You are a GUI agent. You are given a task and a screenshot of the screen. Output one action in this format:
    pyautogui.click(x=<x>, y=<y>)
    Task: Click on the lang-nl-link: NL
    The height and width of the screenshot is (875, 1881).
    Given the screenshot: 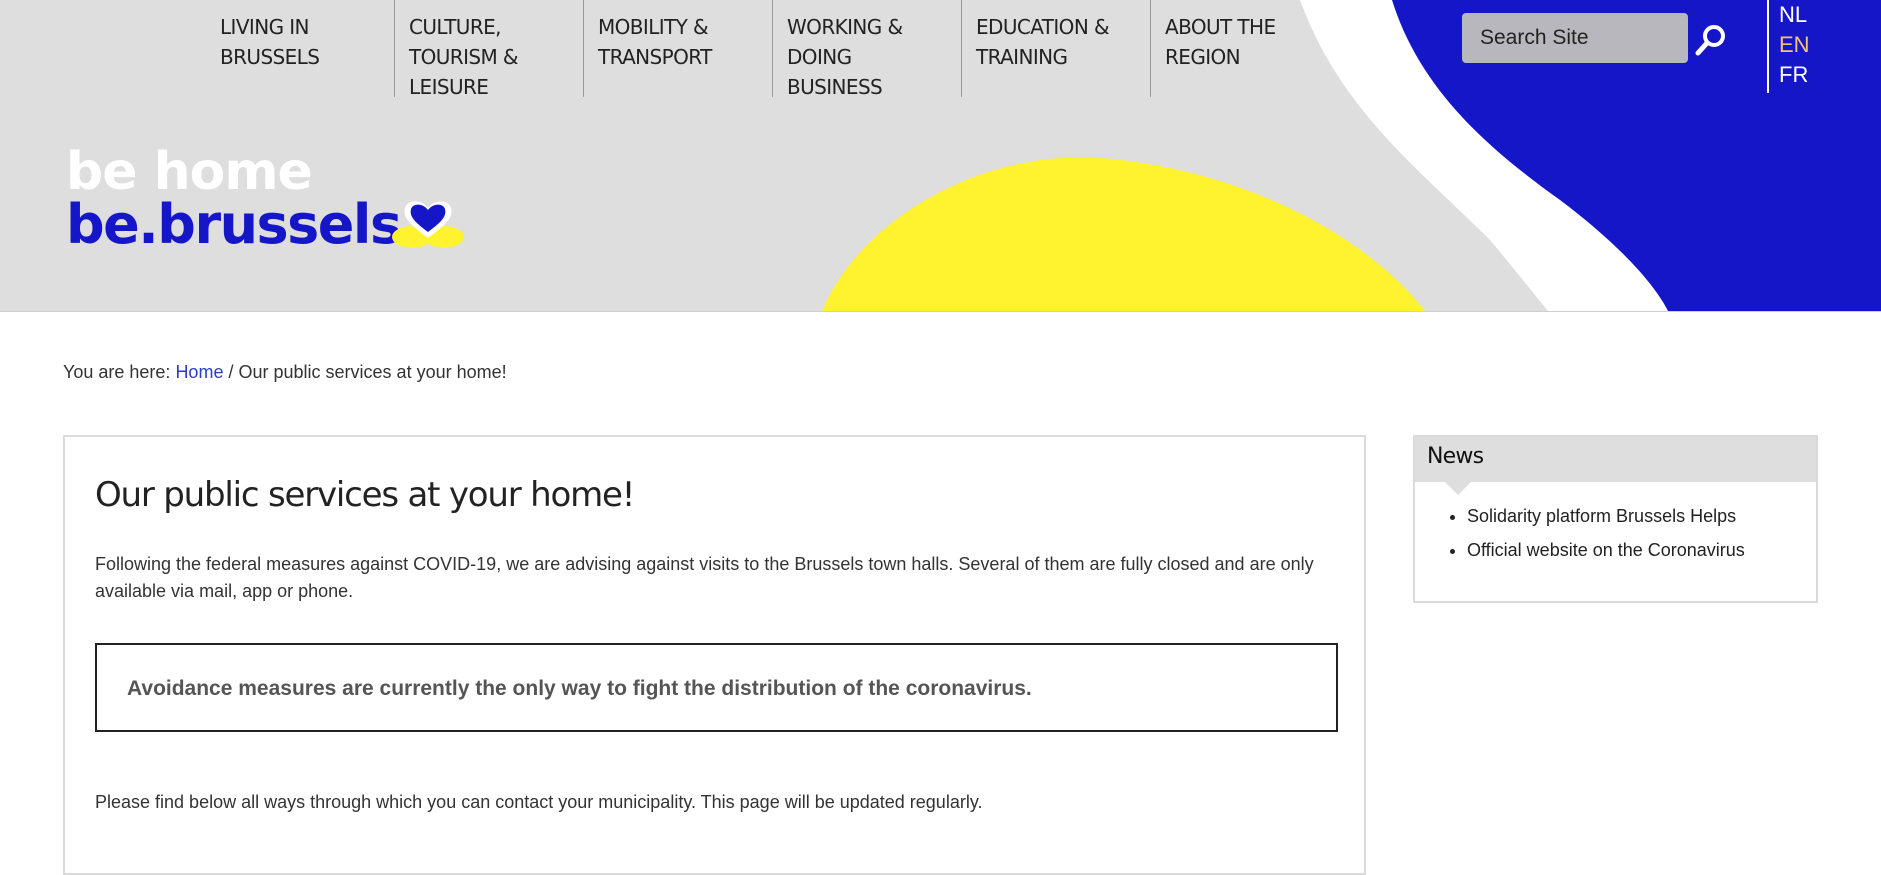 What is the action you would take?
    pyautogui.click(x=1803, y=15)
    